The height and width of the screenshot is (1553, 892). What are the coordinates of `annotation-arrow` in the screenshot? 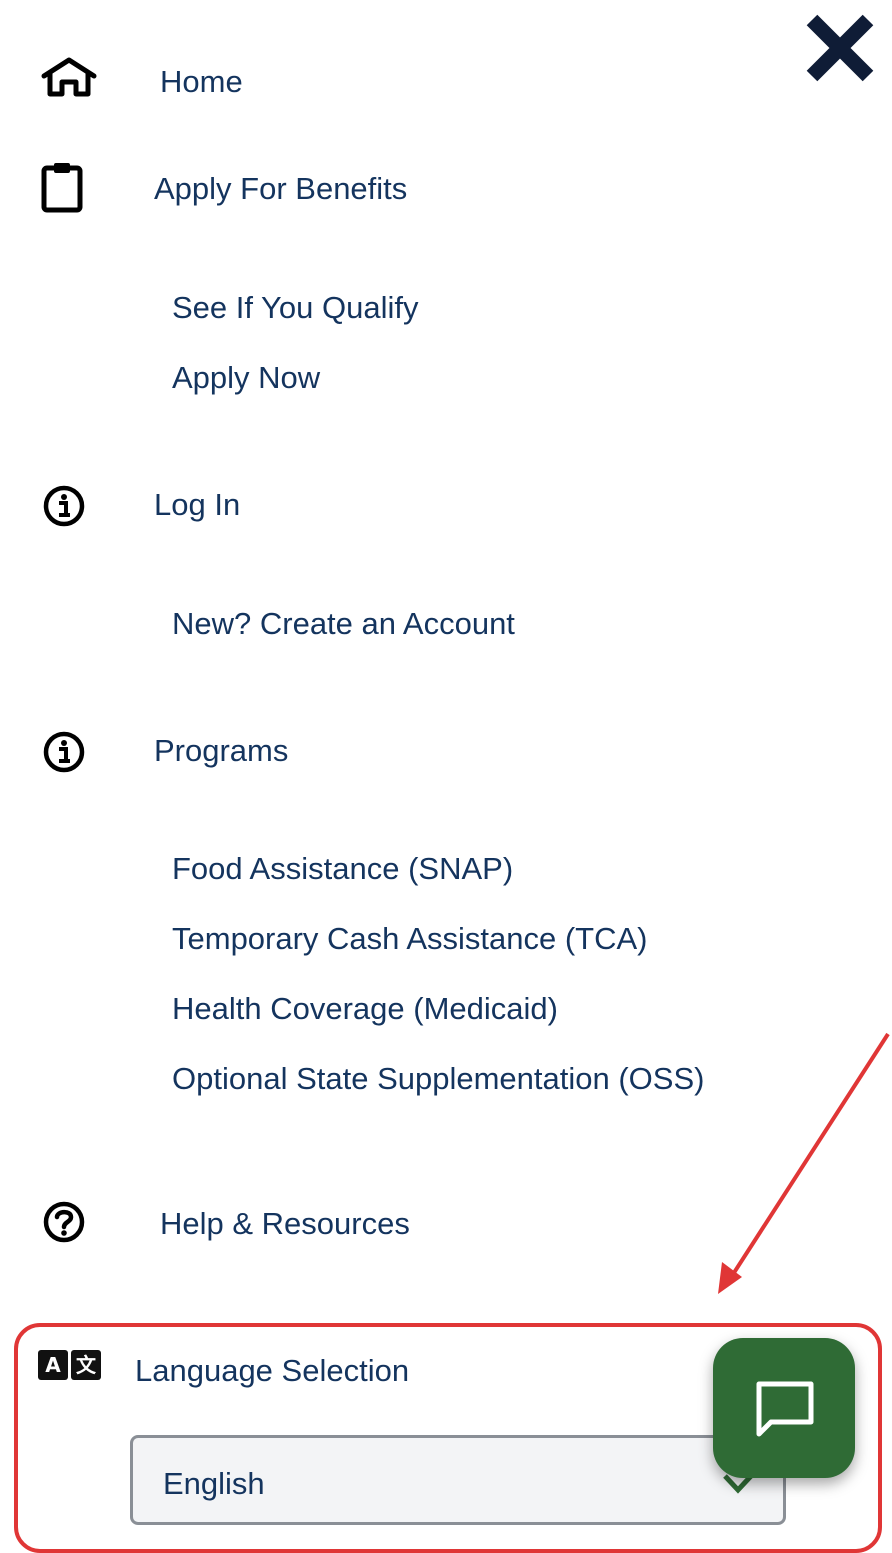 It's located at (804, 1163).